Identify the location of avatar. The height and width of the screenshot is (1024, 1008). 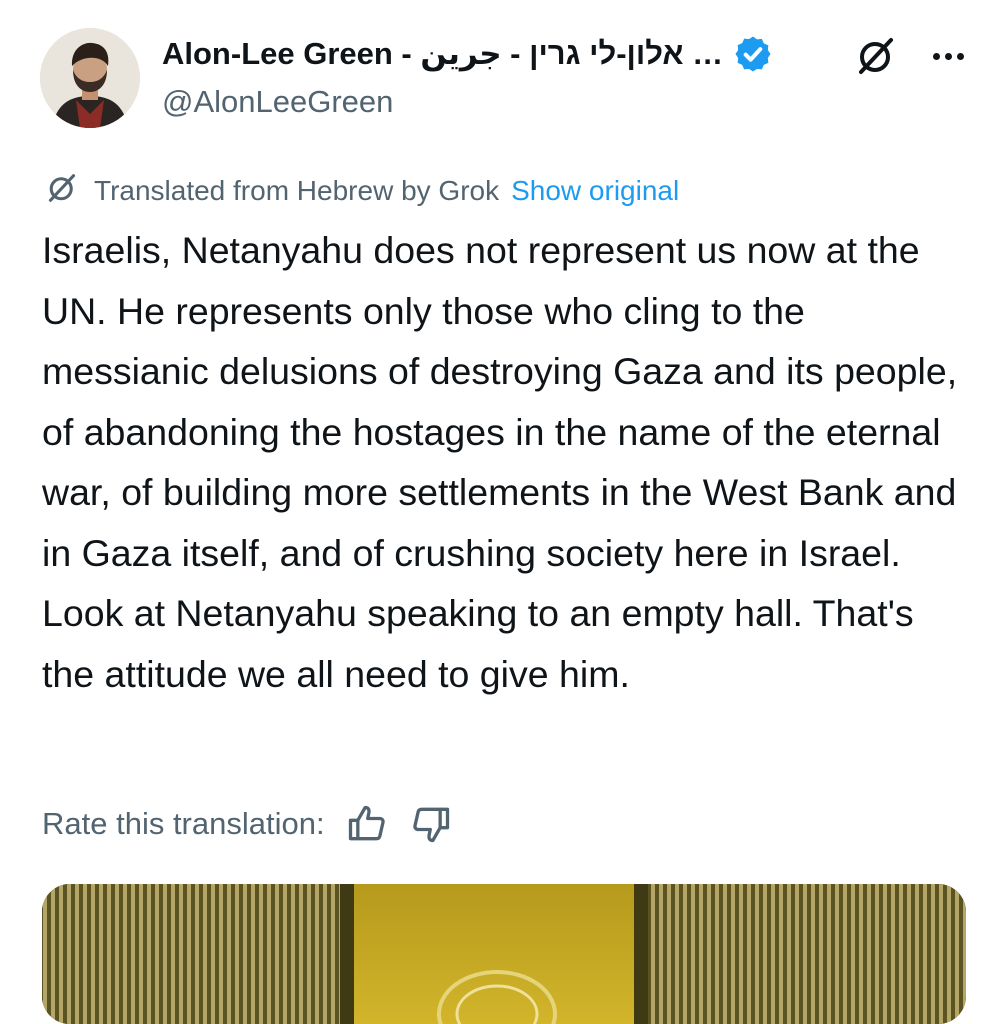
(90, 78).